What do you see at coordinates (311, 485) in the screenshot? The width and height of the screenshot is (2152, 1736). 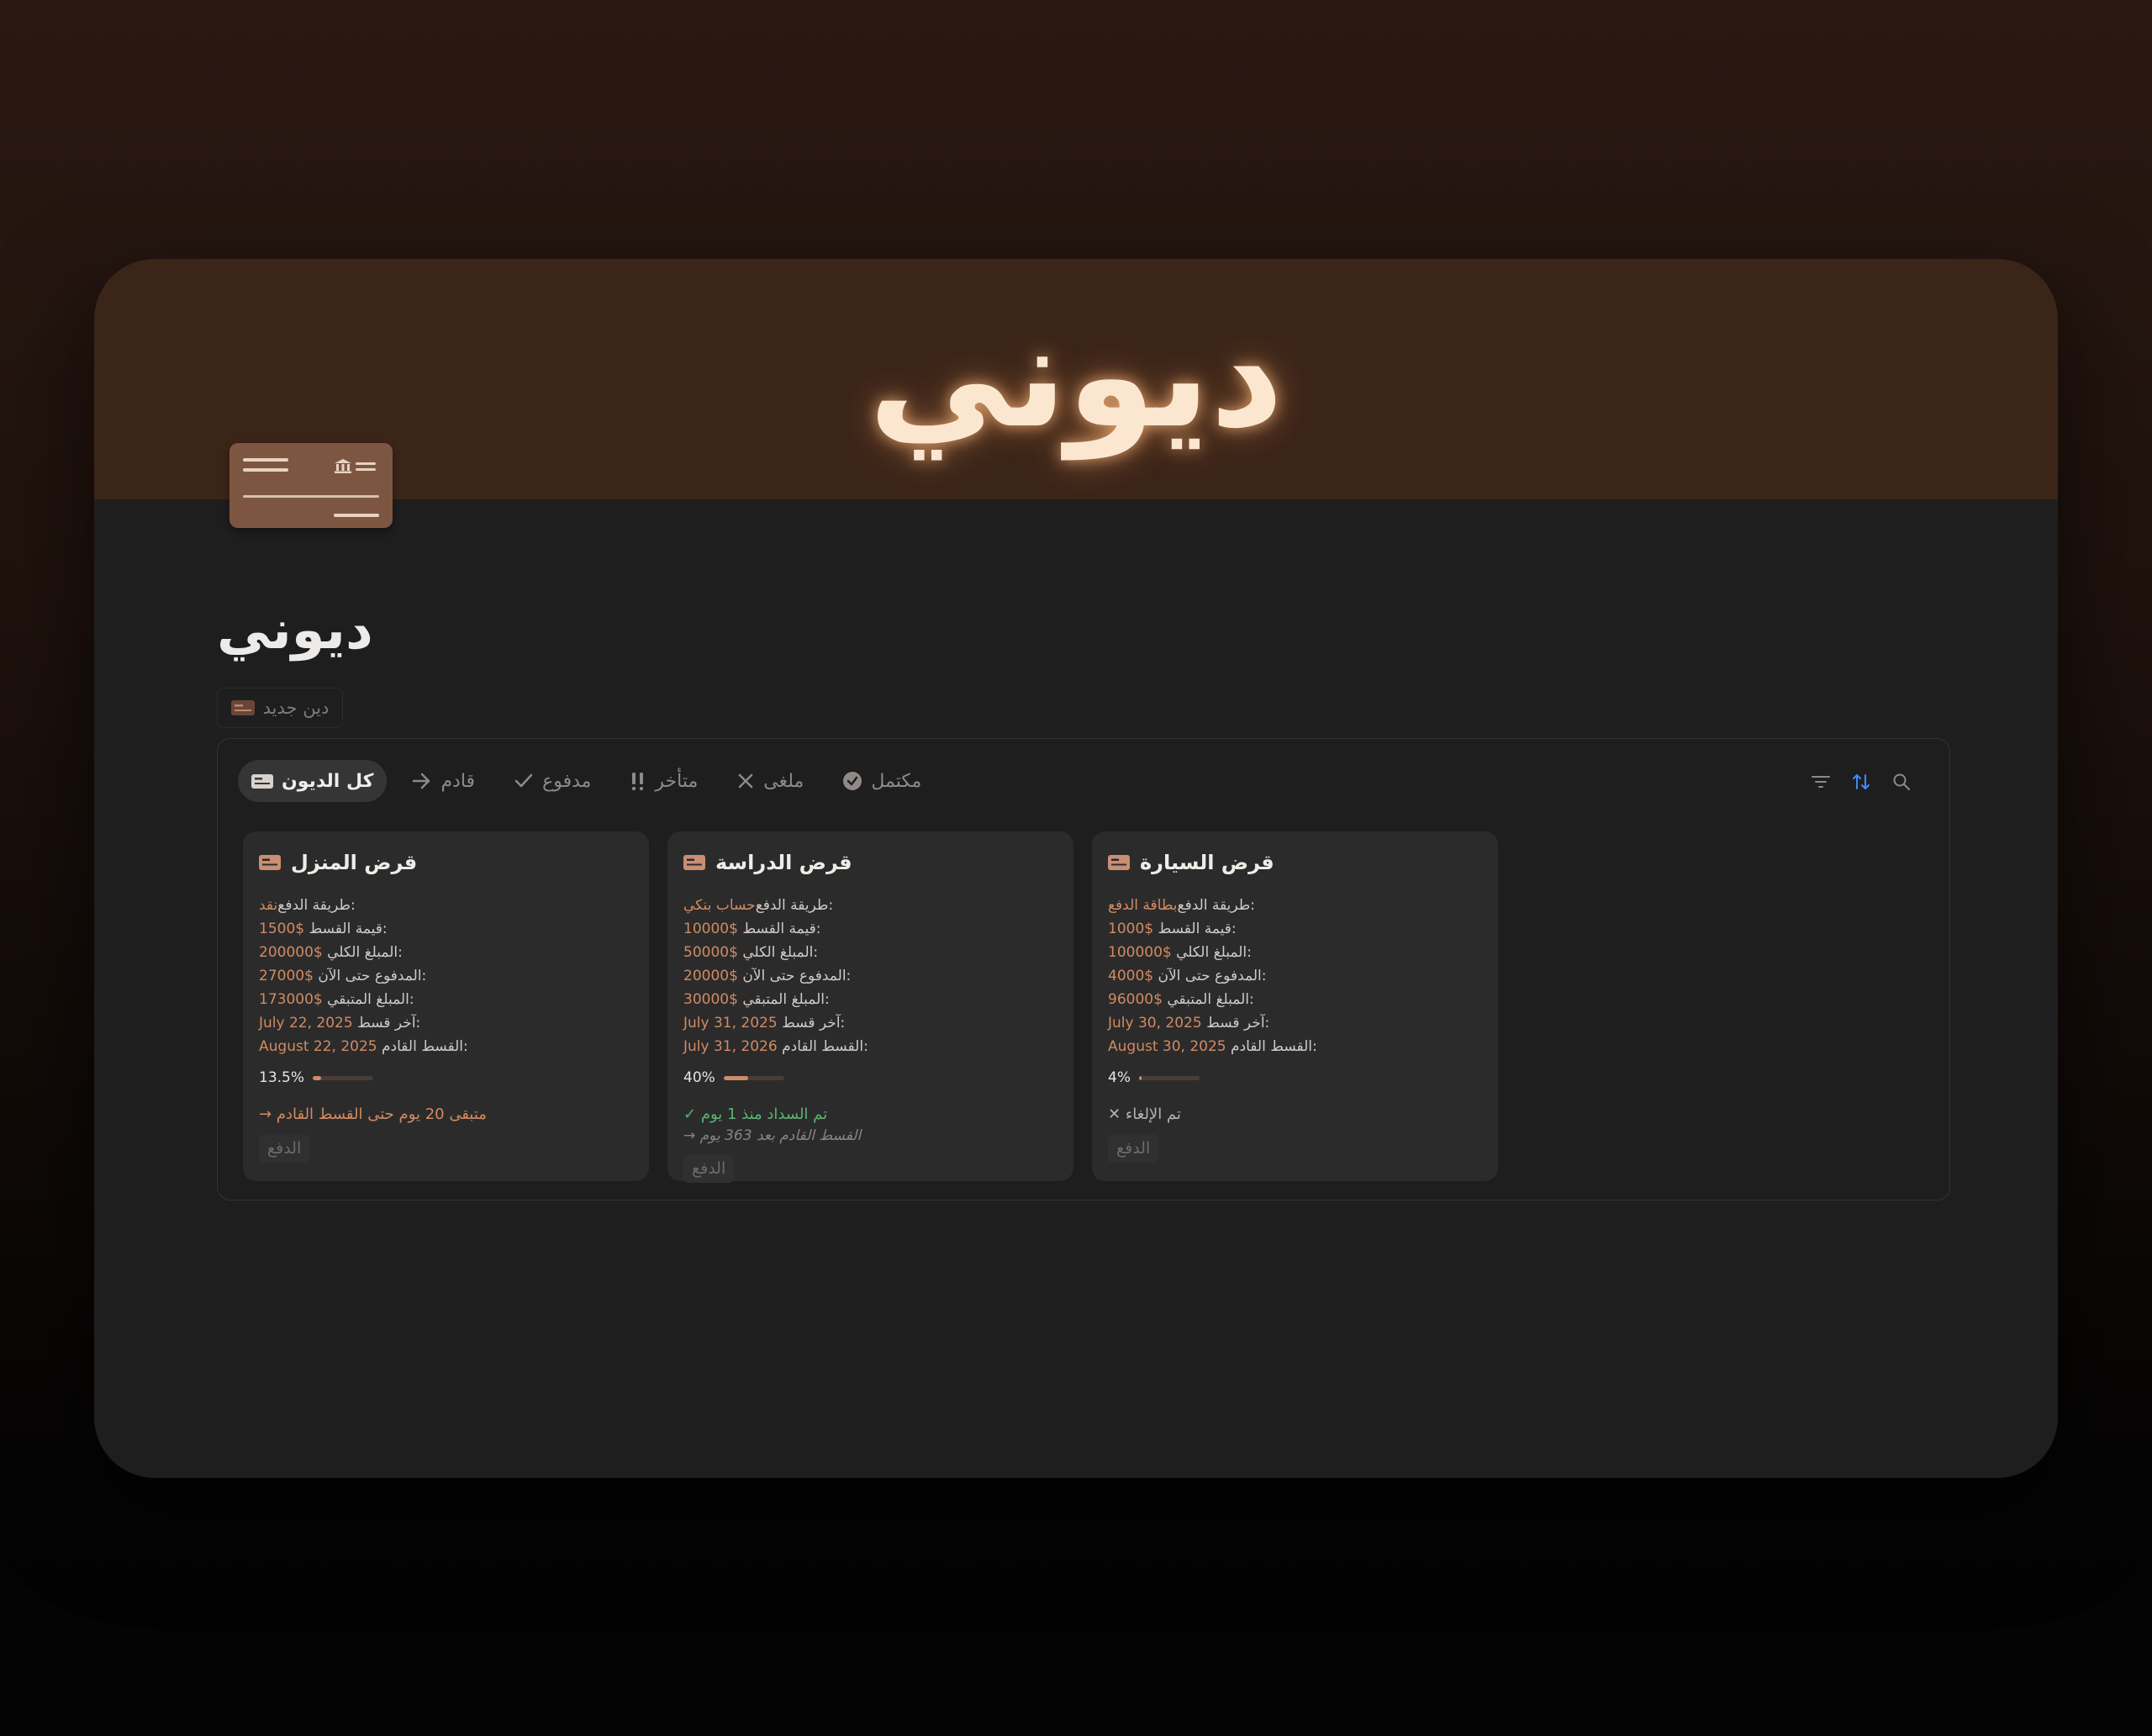 I see `page-icon` at bounding box center [311, 485].